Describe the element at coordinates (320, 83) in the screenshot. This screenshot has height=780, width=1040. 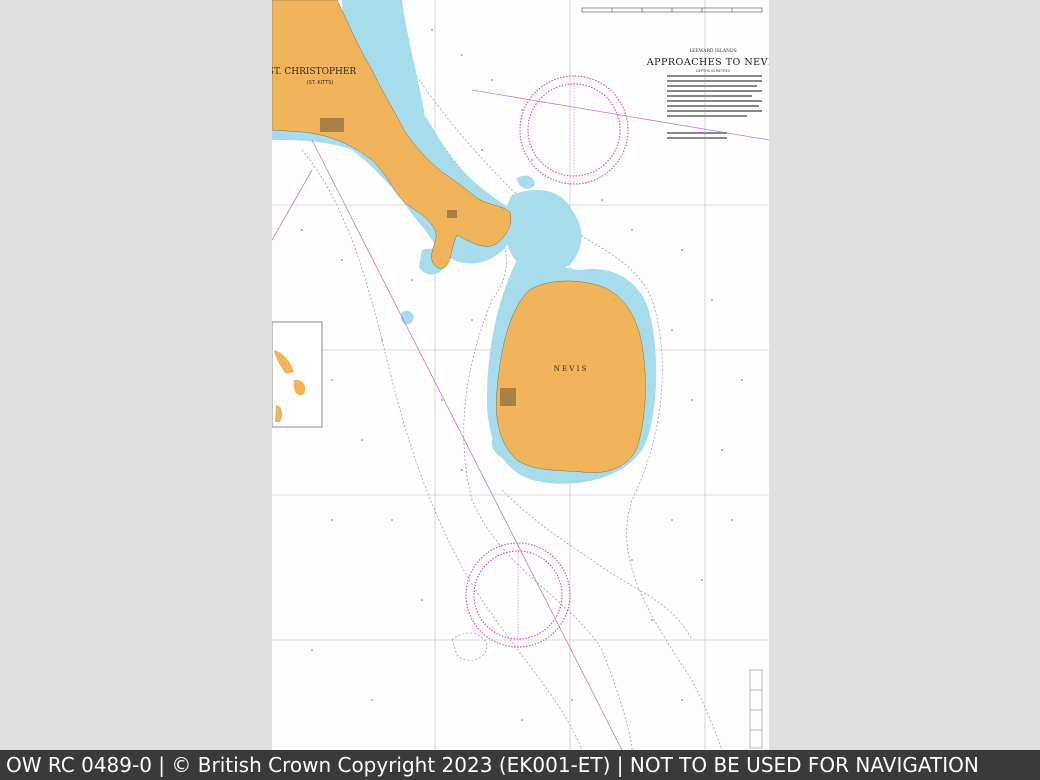
I see `st-kitts-label: (ST. KITTS)` at that location.